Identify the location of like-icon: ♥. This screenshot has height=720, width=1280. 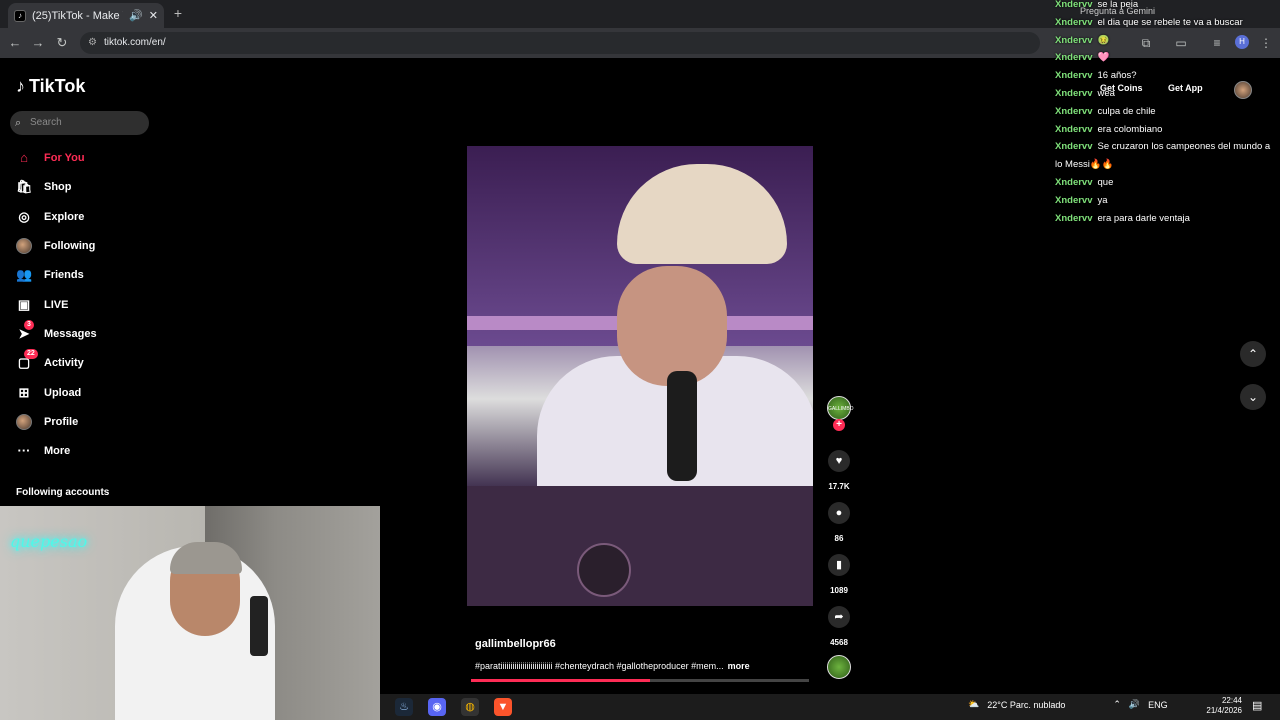
(839, 461).